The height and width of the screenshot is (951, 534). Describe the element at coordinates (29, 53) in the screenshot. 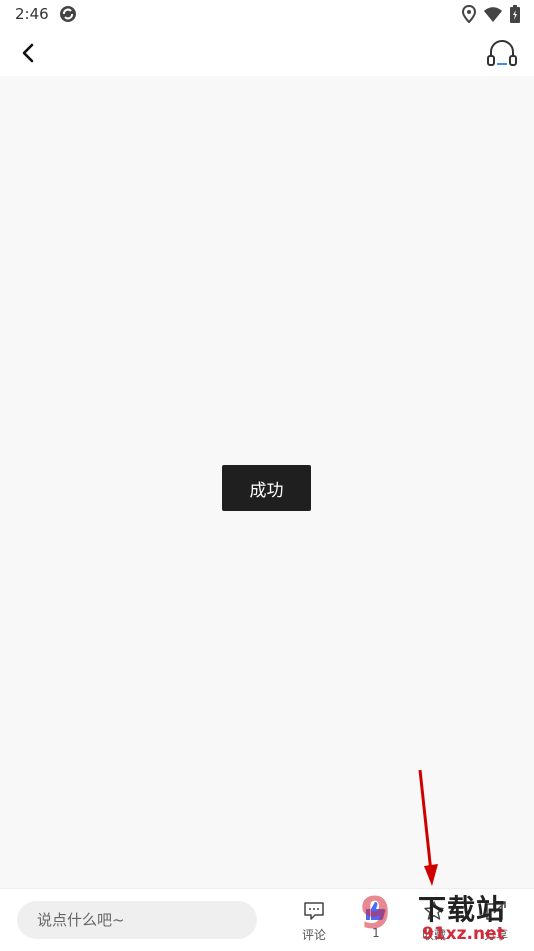

I see `back-arrow-icon` at that location.